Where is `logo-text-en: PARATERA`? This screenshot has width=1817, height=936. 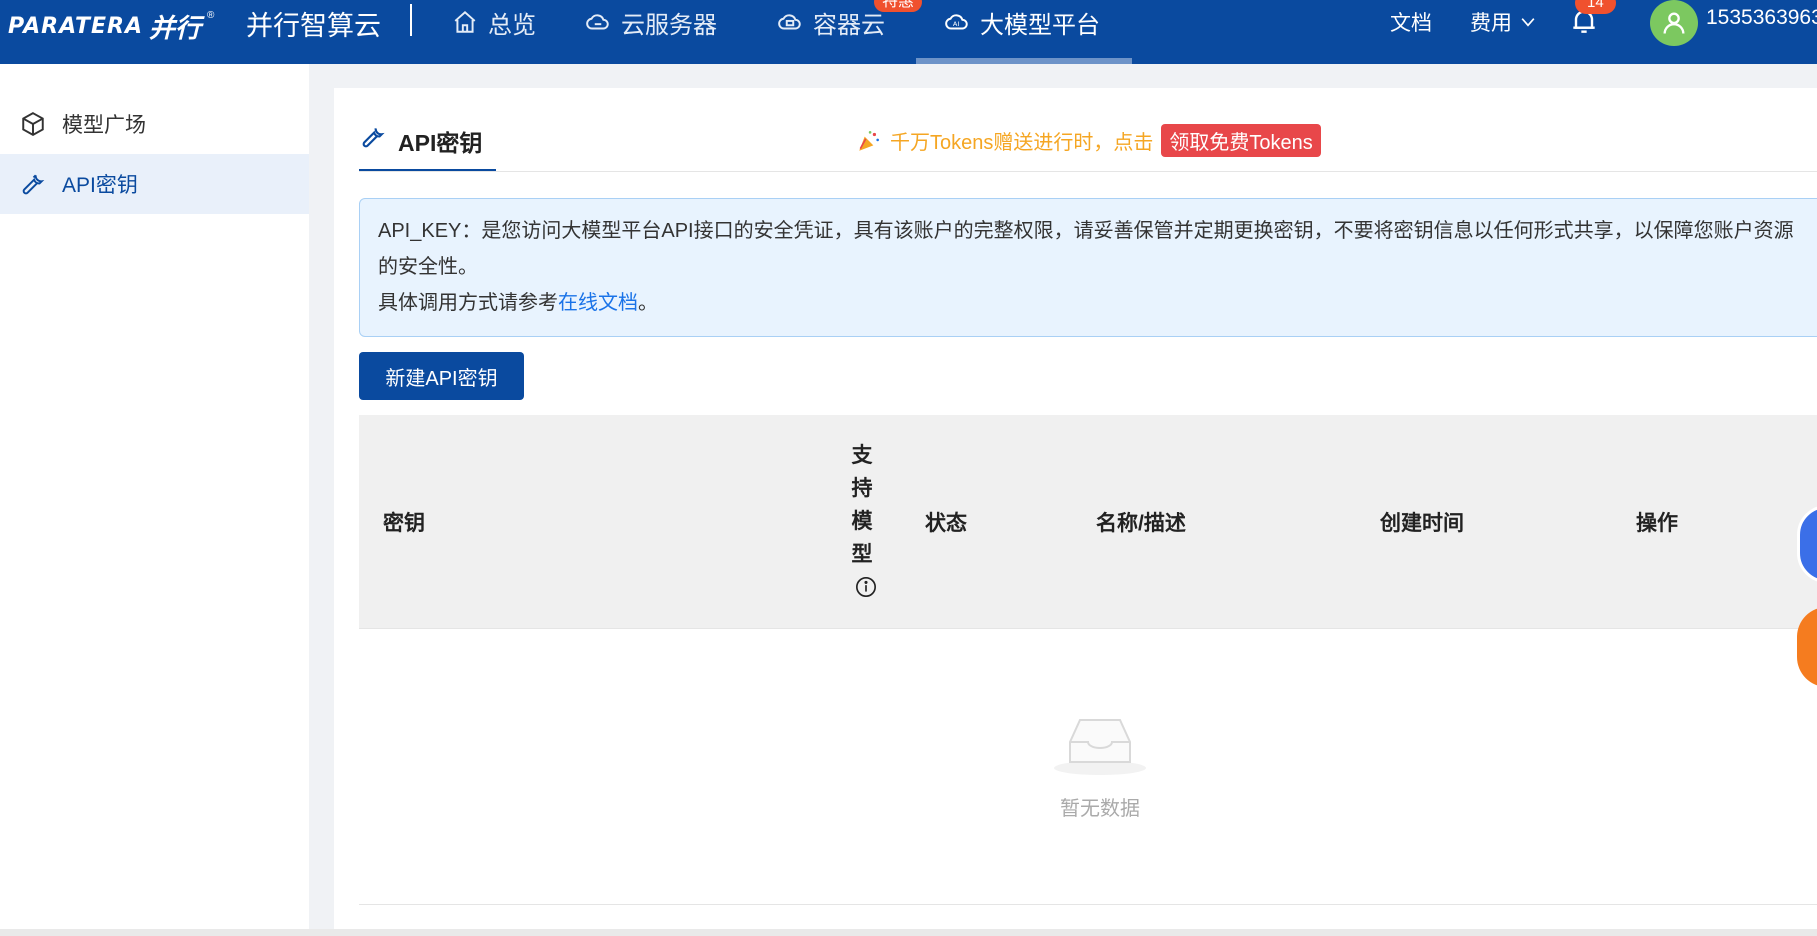
logo-text-en: PARATERA is located at coordinates (75, 26).